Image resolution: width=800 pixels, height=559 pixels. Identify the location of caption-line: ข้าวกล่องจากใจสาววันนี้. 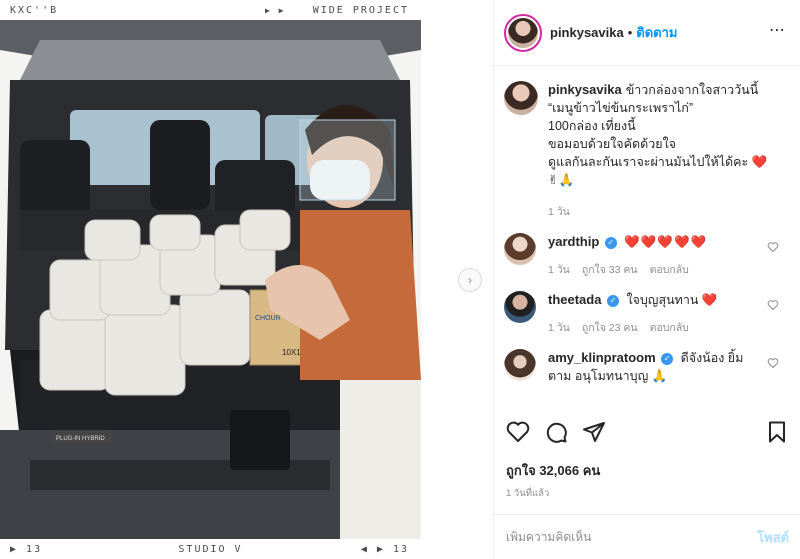
(692, 90).